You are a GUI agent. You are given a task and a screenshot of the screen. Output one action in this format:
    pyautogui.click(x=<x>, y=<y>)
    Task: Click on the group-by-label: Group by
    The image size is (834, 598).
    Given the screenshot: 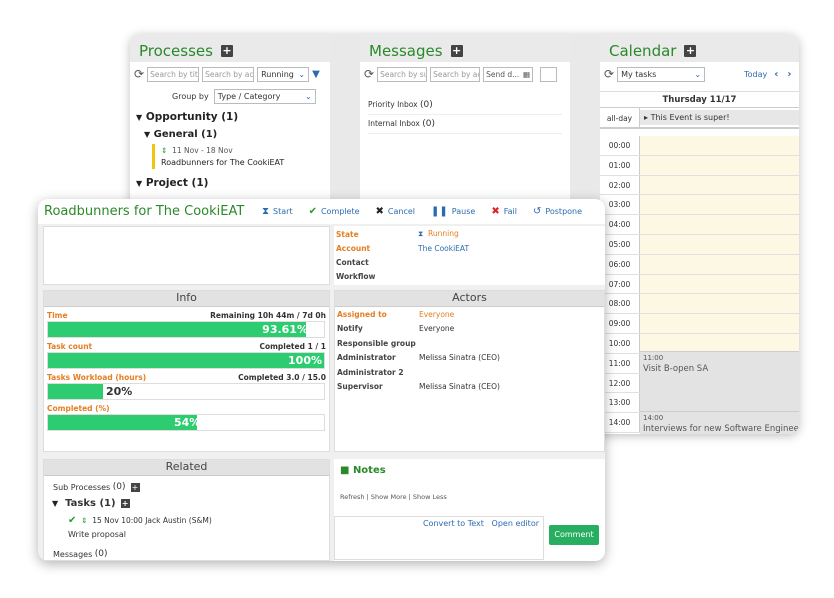 What is the action you would take?
    pyautogui.click(x=190, y=96)
    